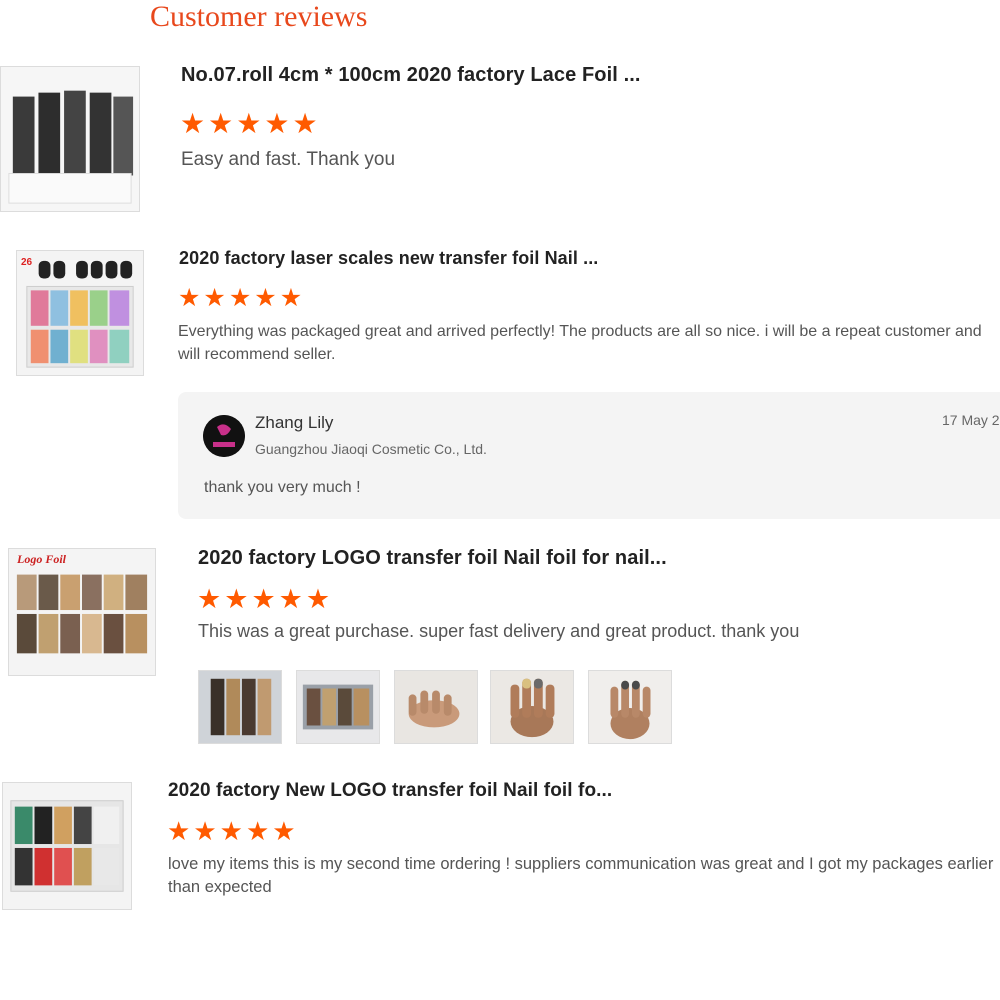 The height and width of the screenshot is (1000, 1000). I want to click on page-heading: Customer reviews, so click(259, 16).